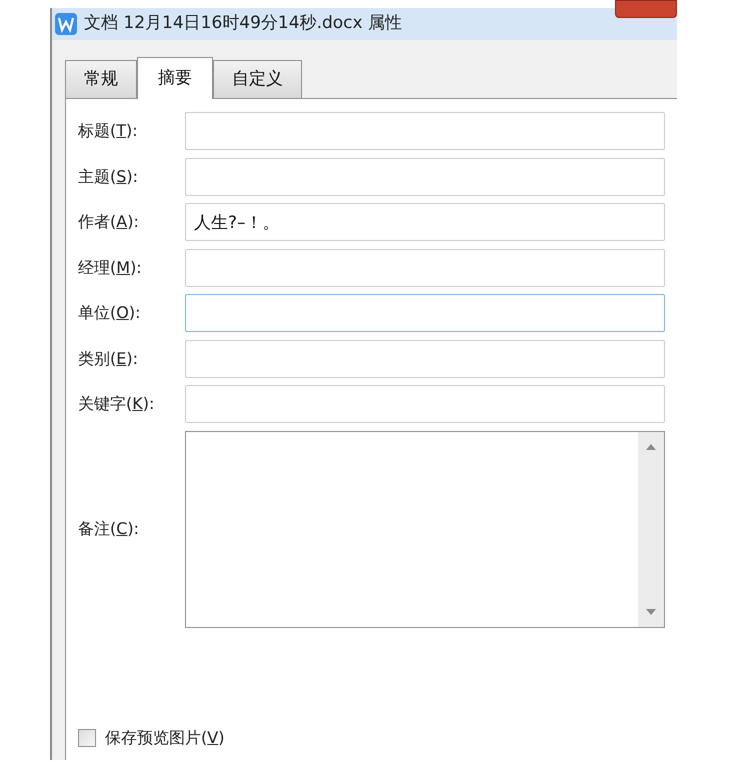  Describe the element at coordinates (108, 358) in the screenshot. I see `field-label: 类别(E):` at that location.